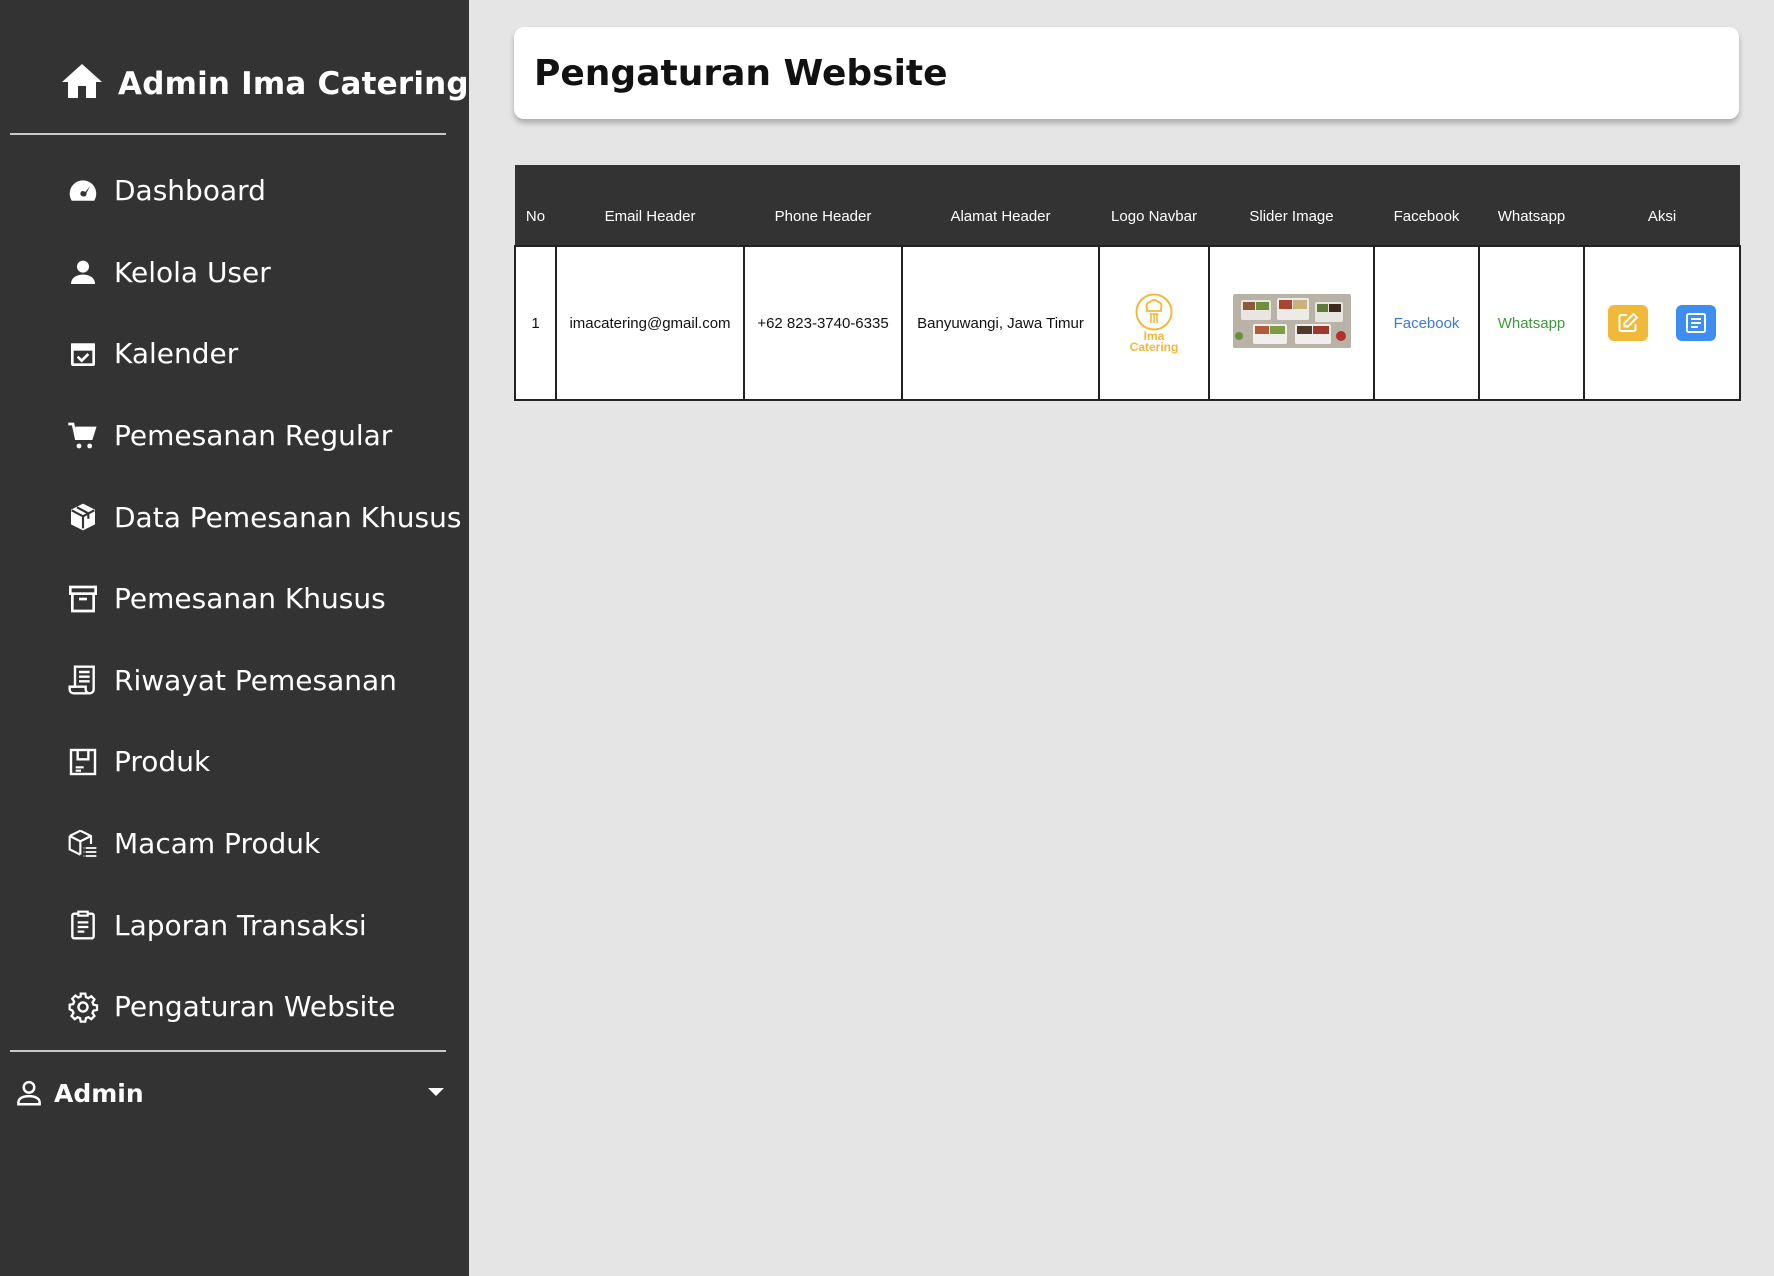 The image size is (1774, 1276). Describe the element at coordinates (1291, 205) in the screenshot. I see `column-header: Slider Image` at that location.